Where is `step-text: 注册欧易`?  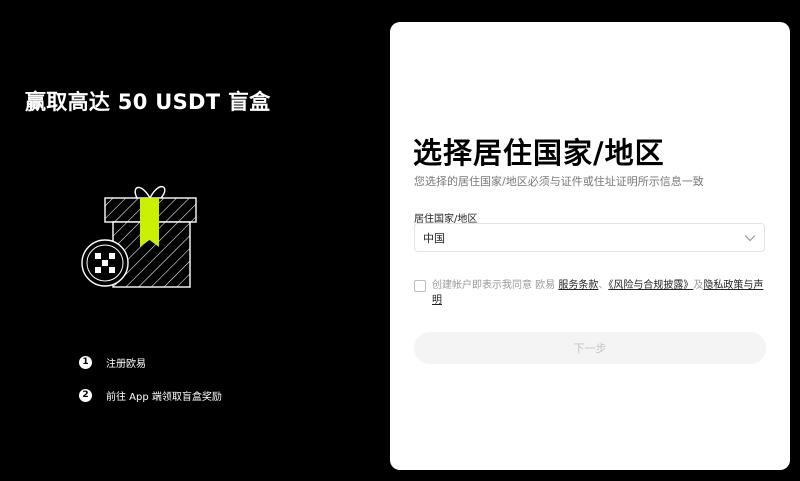
step-text: 注册欧易 is located at coordinates (126, 364).